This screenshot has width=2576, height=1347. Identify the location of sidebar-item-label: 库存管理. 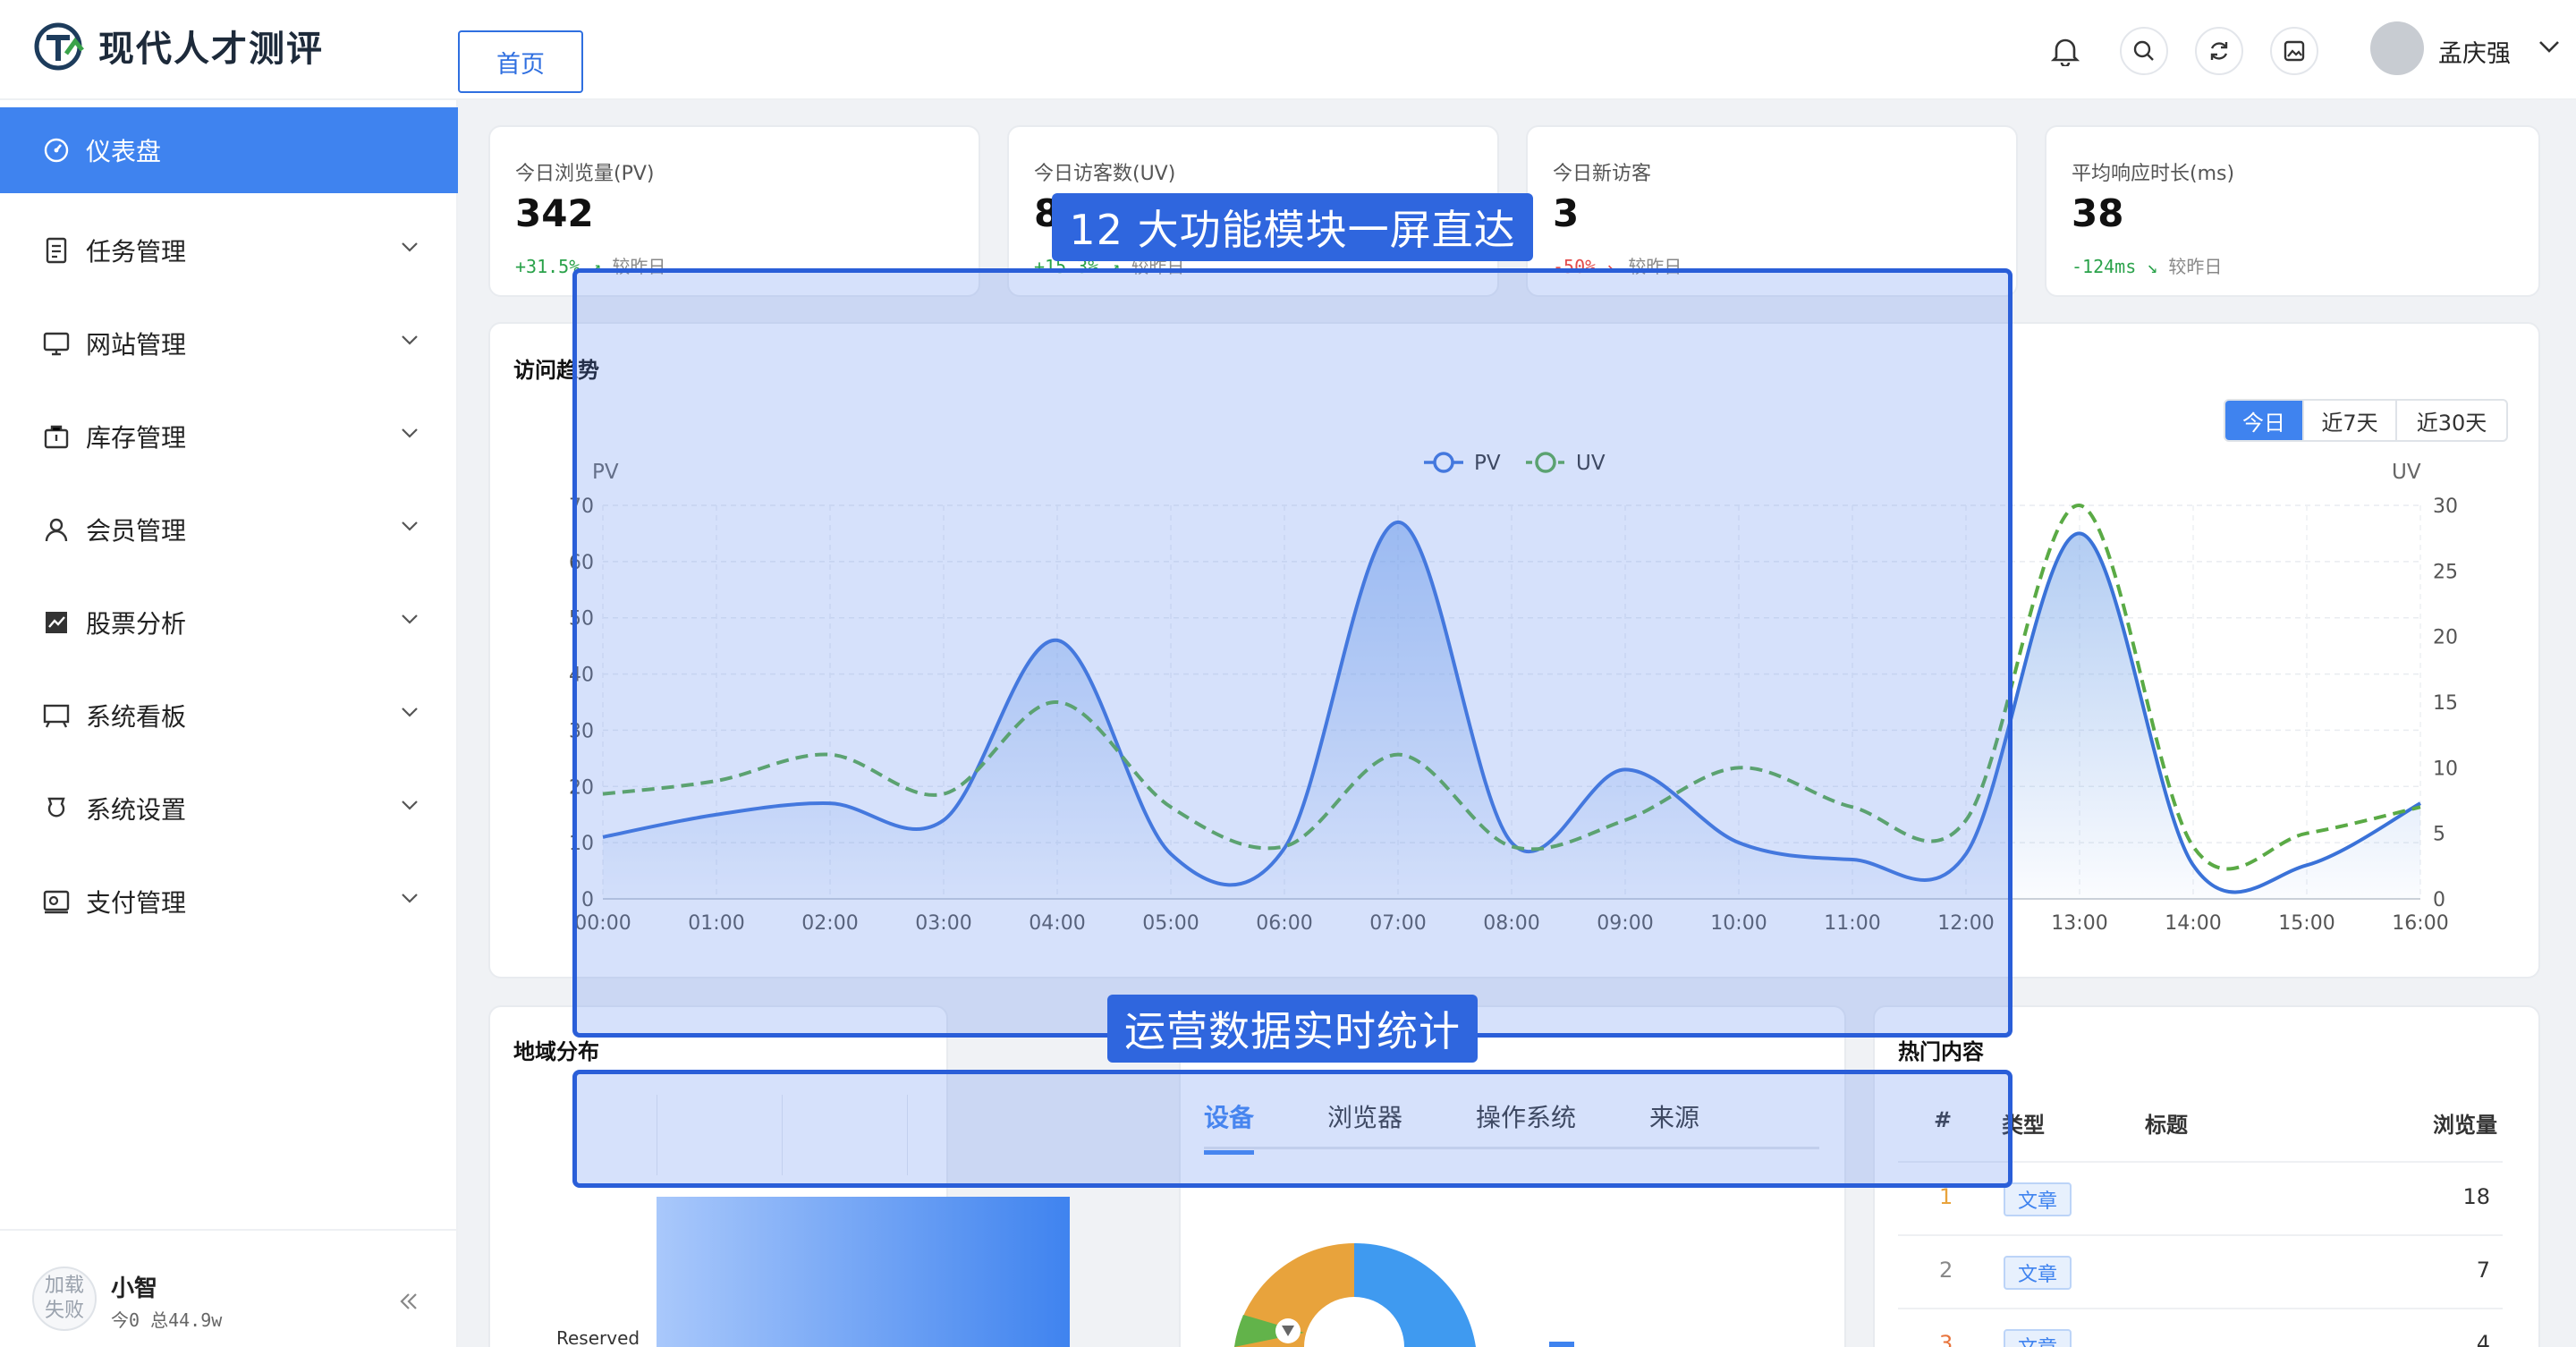
(136, 438).